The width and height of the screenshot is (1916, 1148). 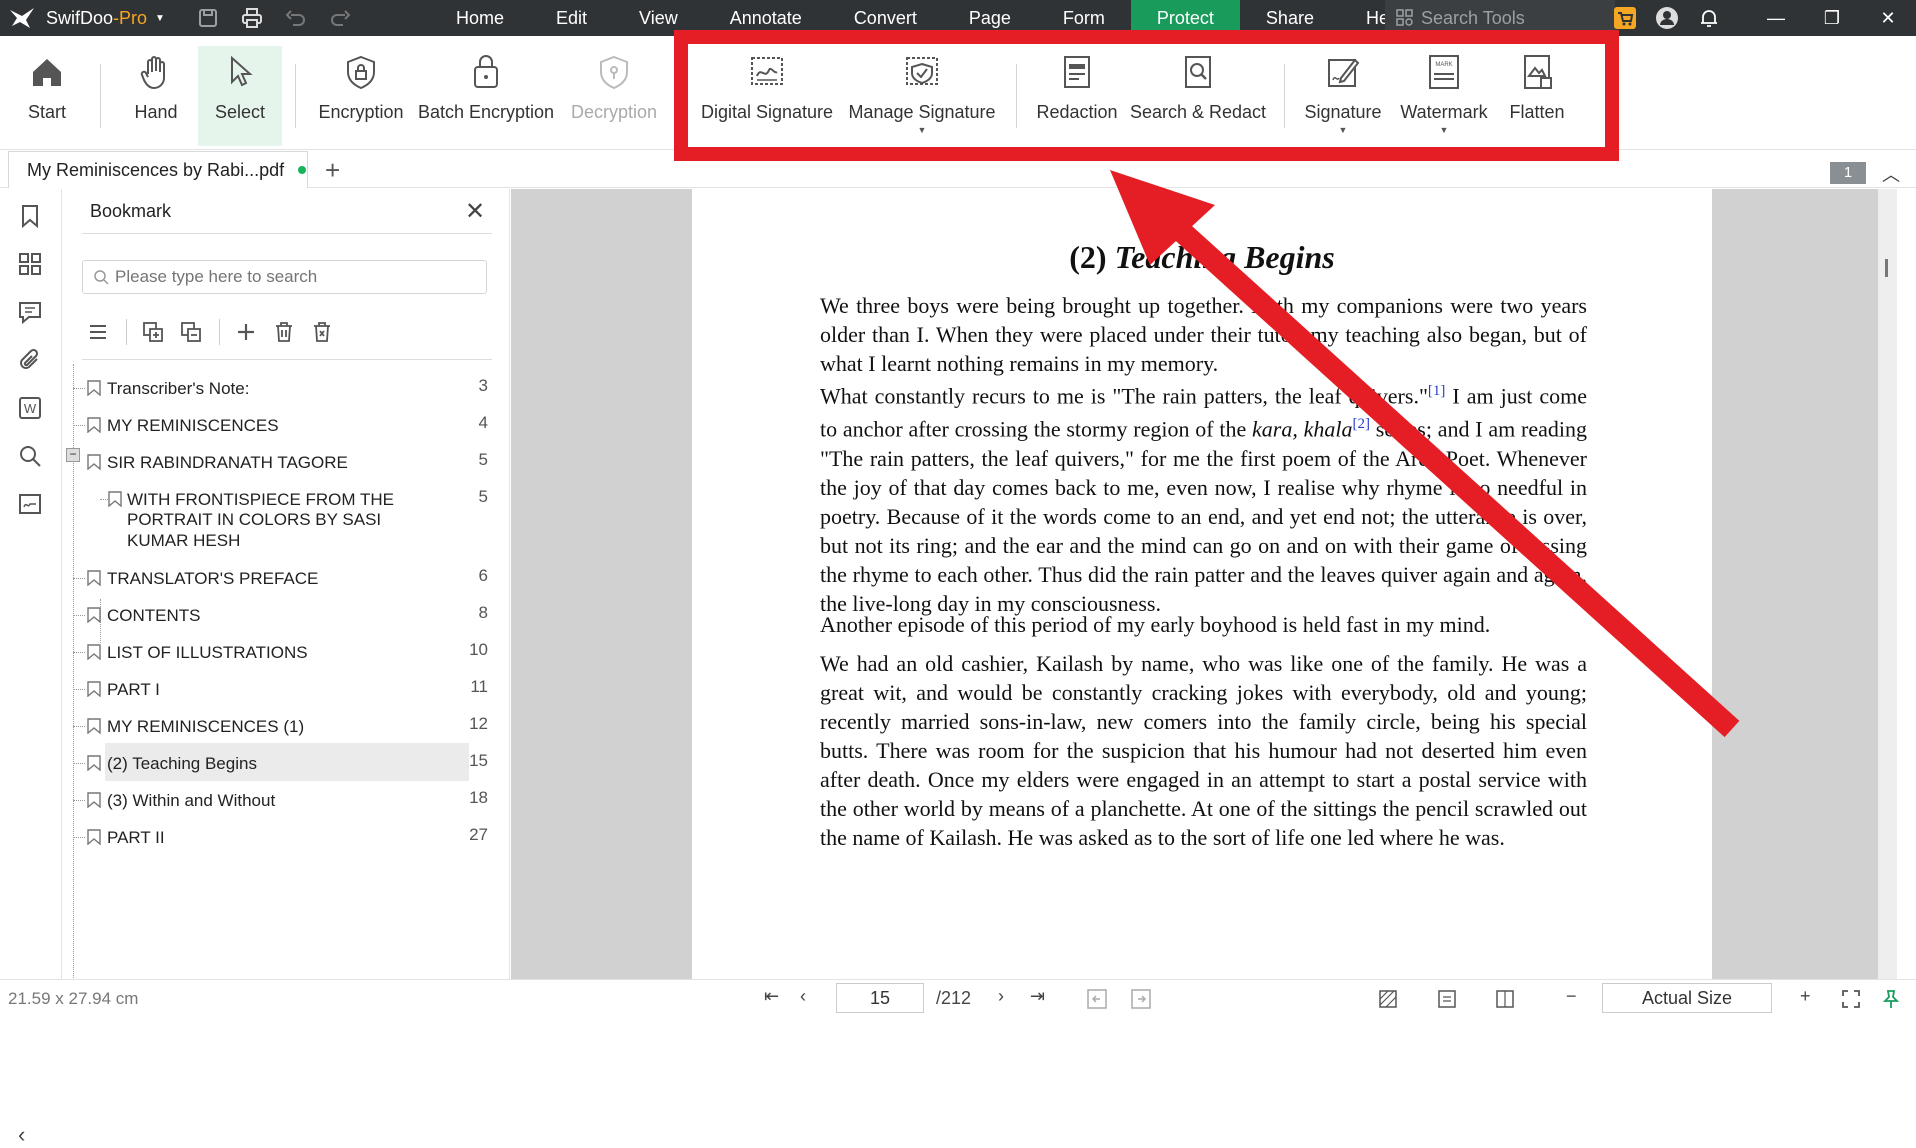 What do you see at coordinates (1851, 999) in the screenshot?
I see `fit-screen-icon` at bounding box center [1851, 999].